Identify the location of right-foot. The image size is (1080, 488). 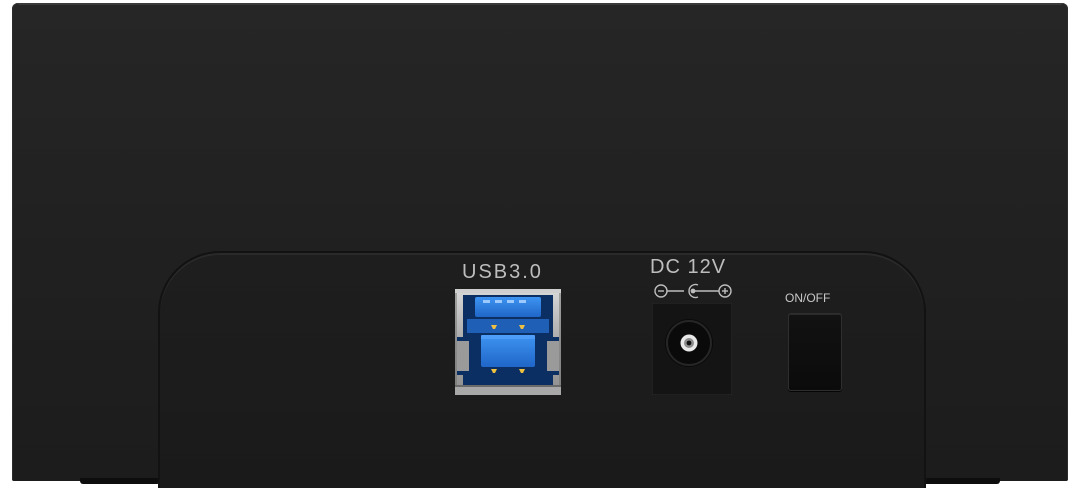
(960, 481).